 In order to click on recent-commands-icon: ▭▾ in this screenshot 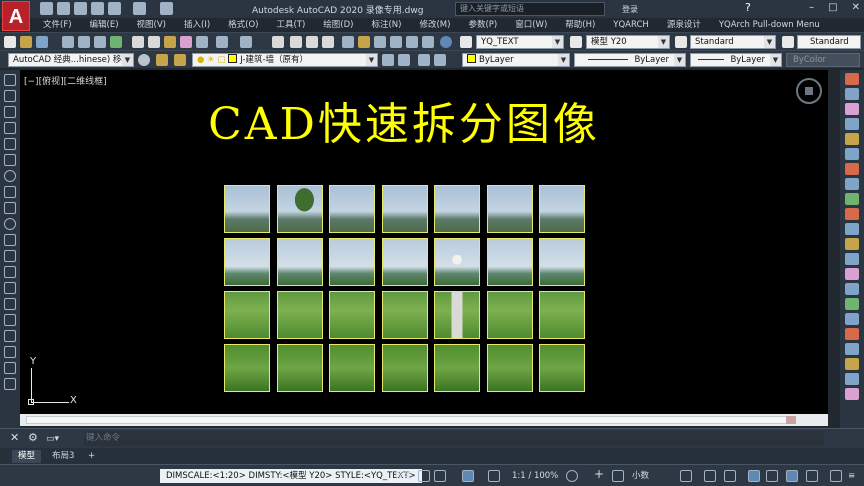, I will do `click(52, 439)`.